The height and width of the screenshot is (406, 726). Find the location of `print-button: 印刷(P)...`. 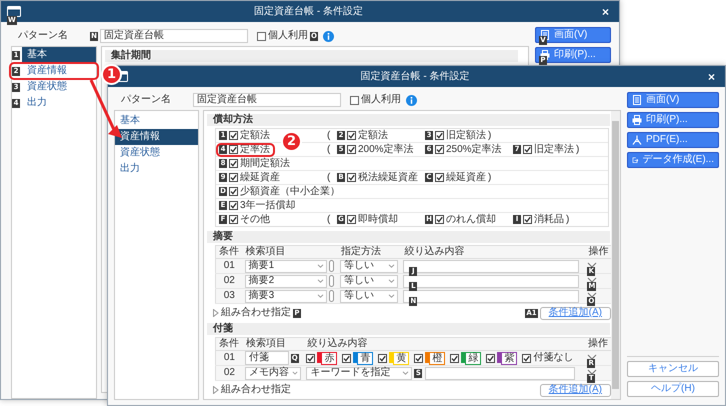

print-button: 印刷(P)... is located at coordinates (673, 120).